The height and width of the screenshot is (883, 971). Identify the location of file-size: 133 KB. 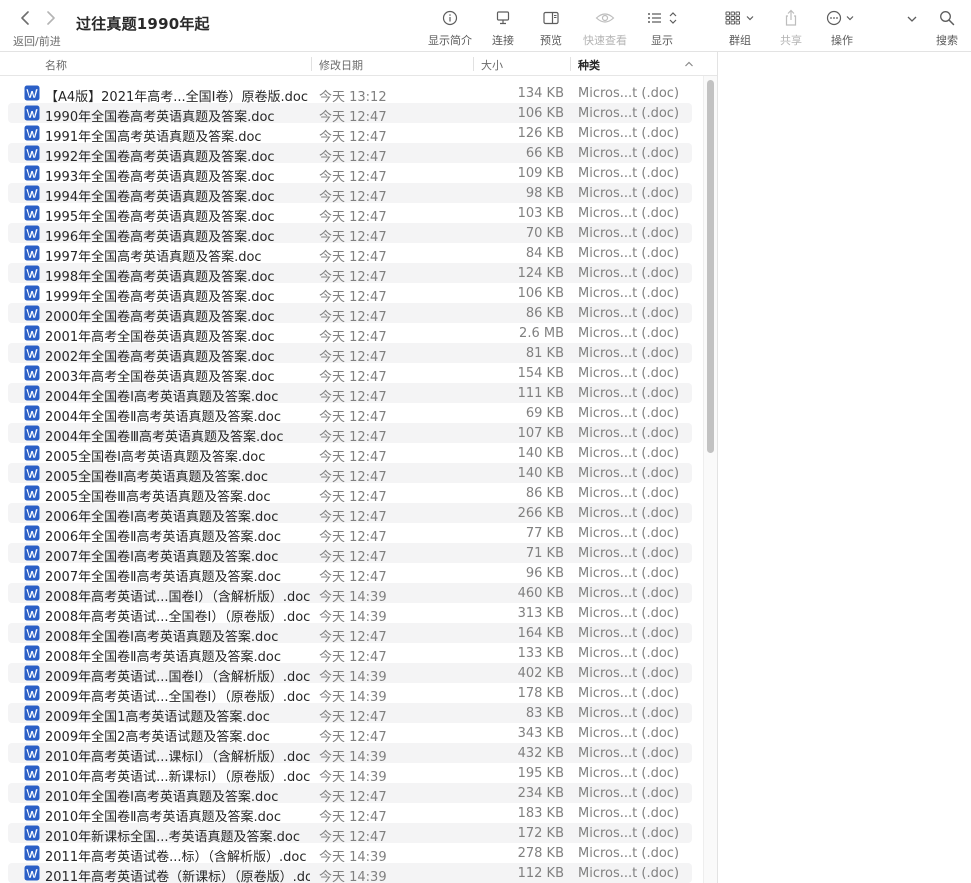
(540, 653).